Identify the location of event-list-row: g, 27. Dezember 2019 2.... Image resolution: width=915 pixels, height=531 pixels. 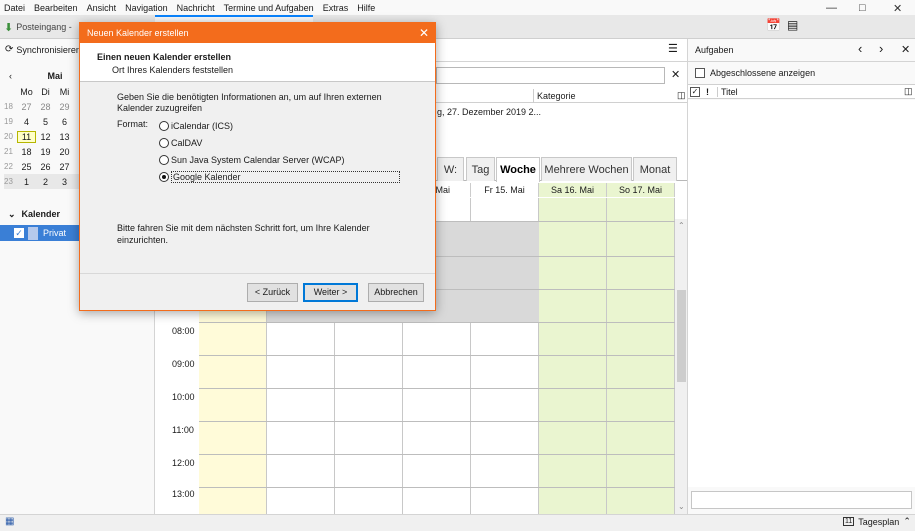
(489, 112).